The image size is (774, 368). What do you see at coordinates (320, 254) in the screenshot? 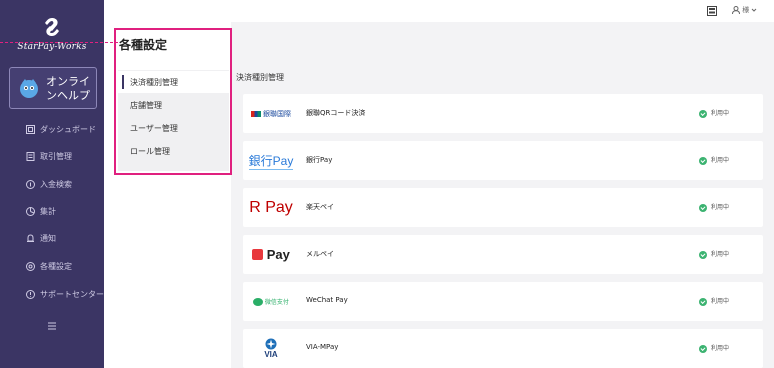
I see `payment-name: メルペイ` at bounding box center [320, 254].